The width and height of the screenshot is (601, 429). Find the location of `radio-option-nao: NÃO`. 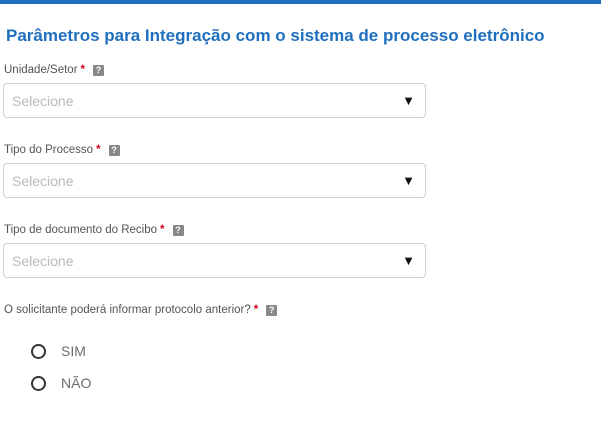

radio-option-nao: NÃO is located at coordinates (61, 383).